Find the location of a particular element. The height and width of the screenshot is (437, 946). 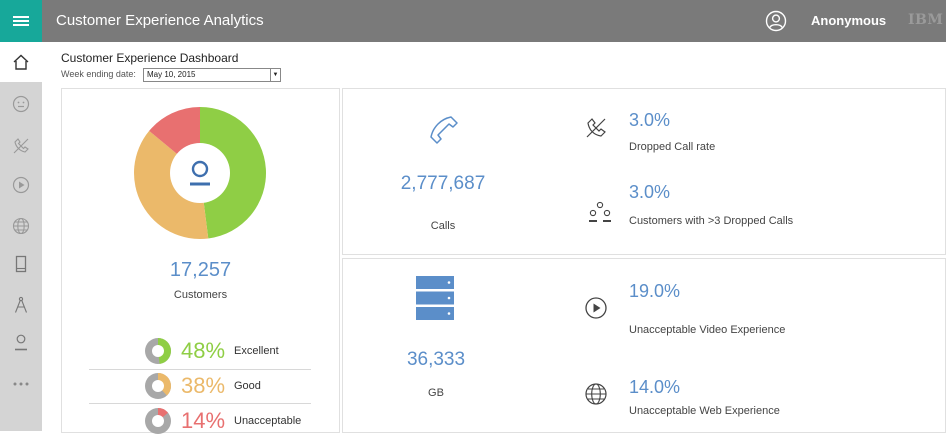

multi-dropped-customers-value: 3.0% is located at coordinates (650, 192).